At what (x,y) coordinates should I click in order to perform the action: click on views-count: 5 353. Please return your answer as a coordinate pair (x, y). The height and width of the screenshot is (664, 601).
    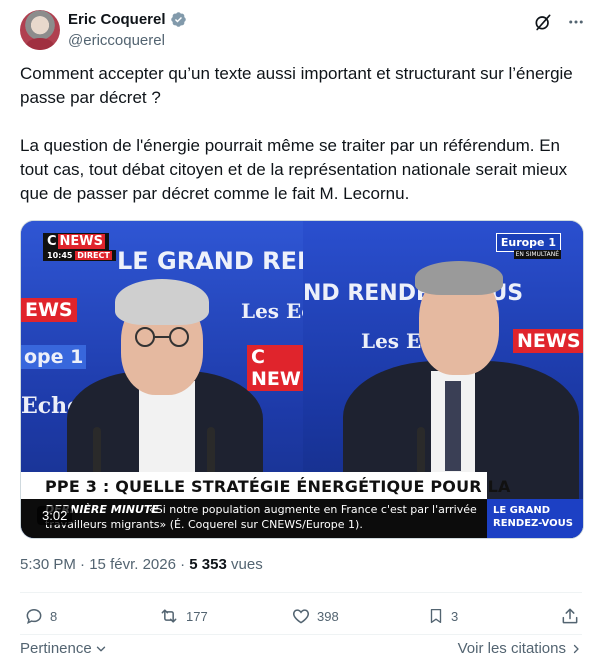
    Looking at the image, I should click on (208, 564).